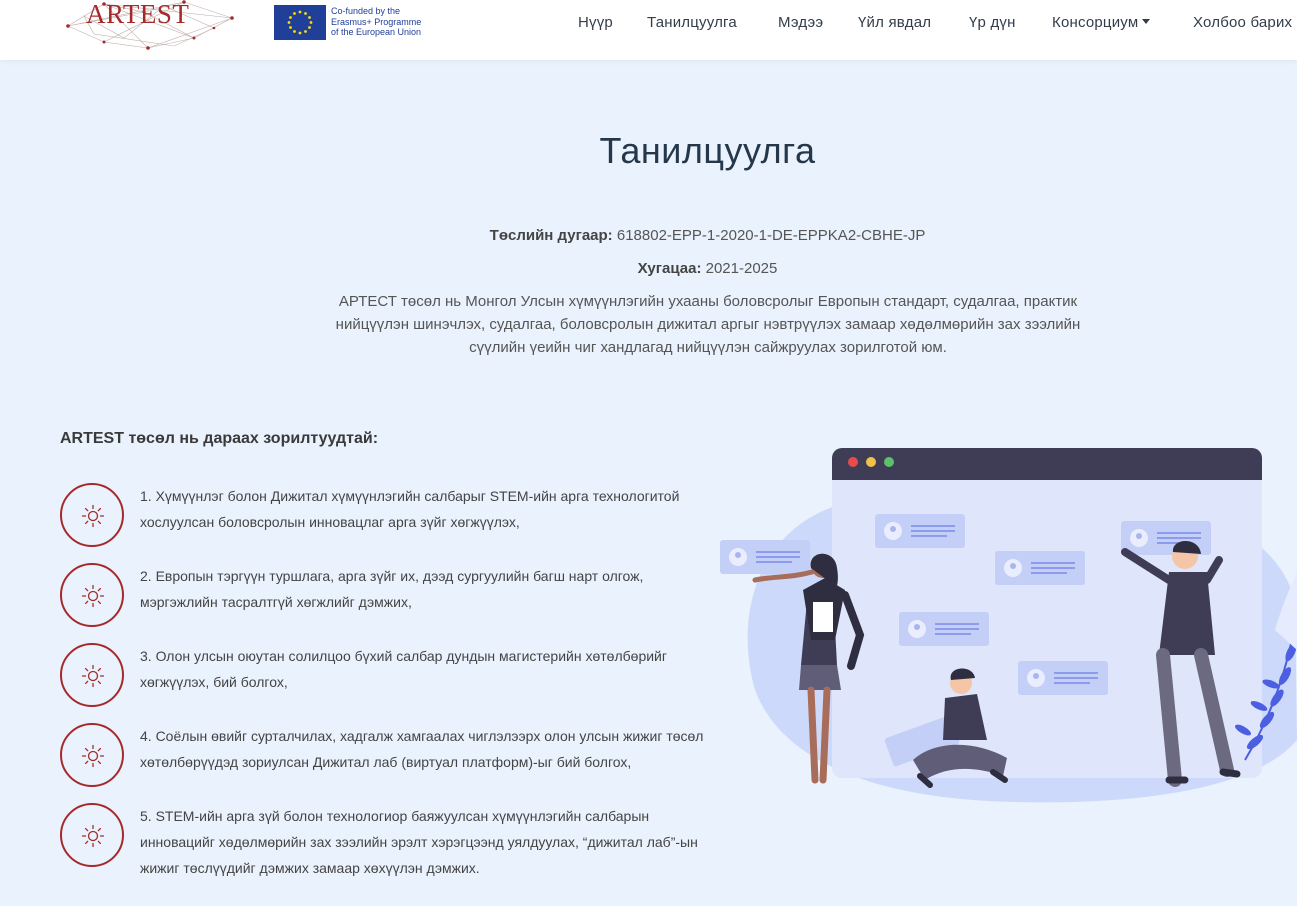  I want to click on eu-flag-icon, so click(300, 22).